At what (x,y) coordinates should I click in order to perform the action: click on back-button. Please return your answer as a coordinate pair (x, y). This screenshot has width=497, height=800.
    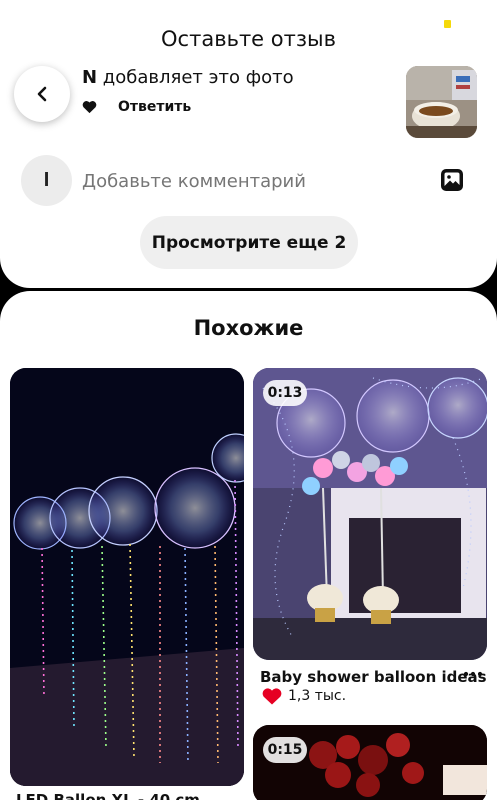
    Looking at the image, I should click on (42, 94).